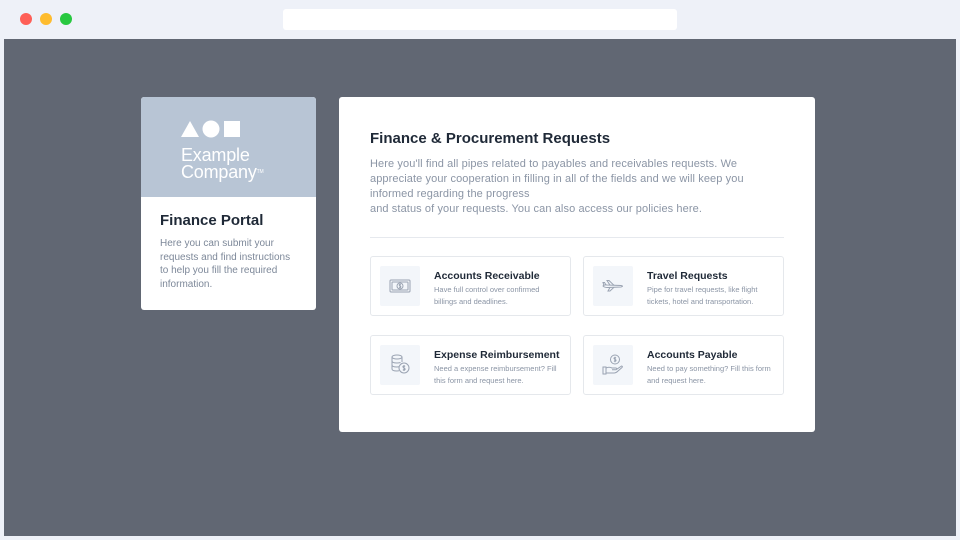 The height and width of the screenshot is (540, 960). What do you see at coordinates (26, 19) in the screenshot?
I see `close-window-button` at bounding box center [26, 19].